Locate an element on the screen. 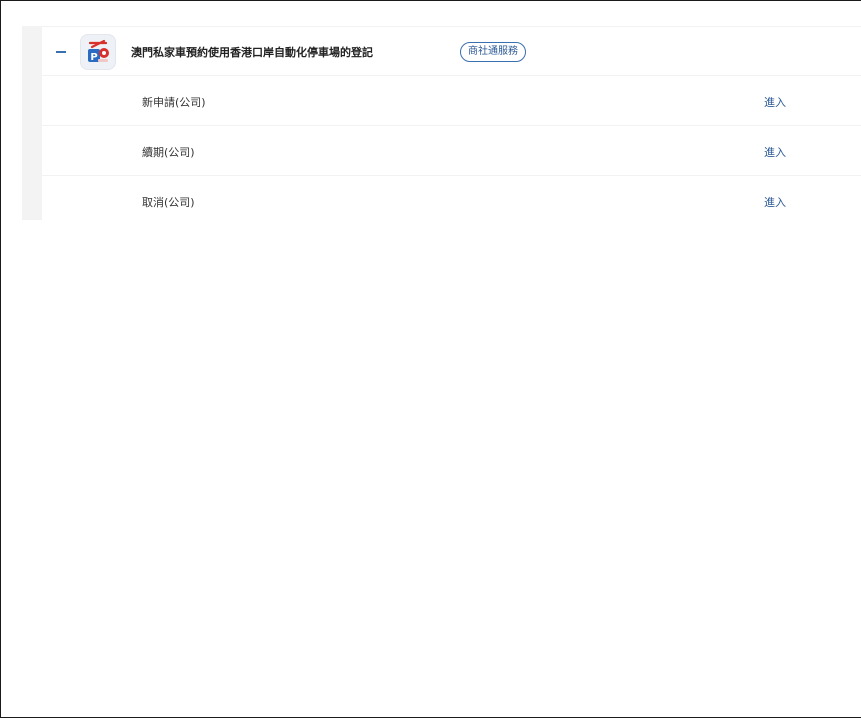 Image resolution: width=861 pixels, height=718 pixels. sub-item-row: 新申請(公司) 進入 is located at coordinates (451, 101).